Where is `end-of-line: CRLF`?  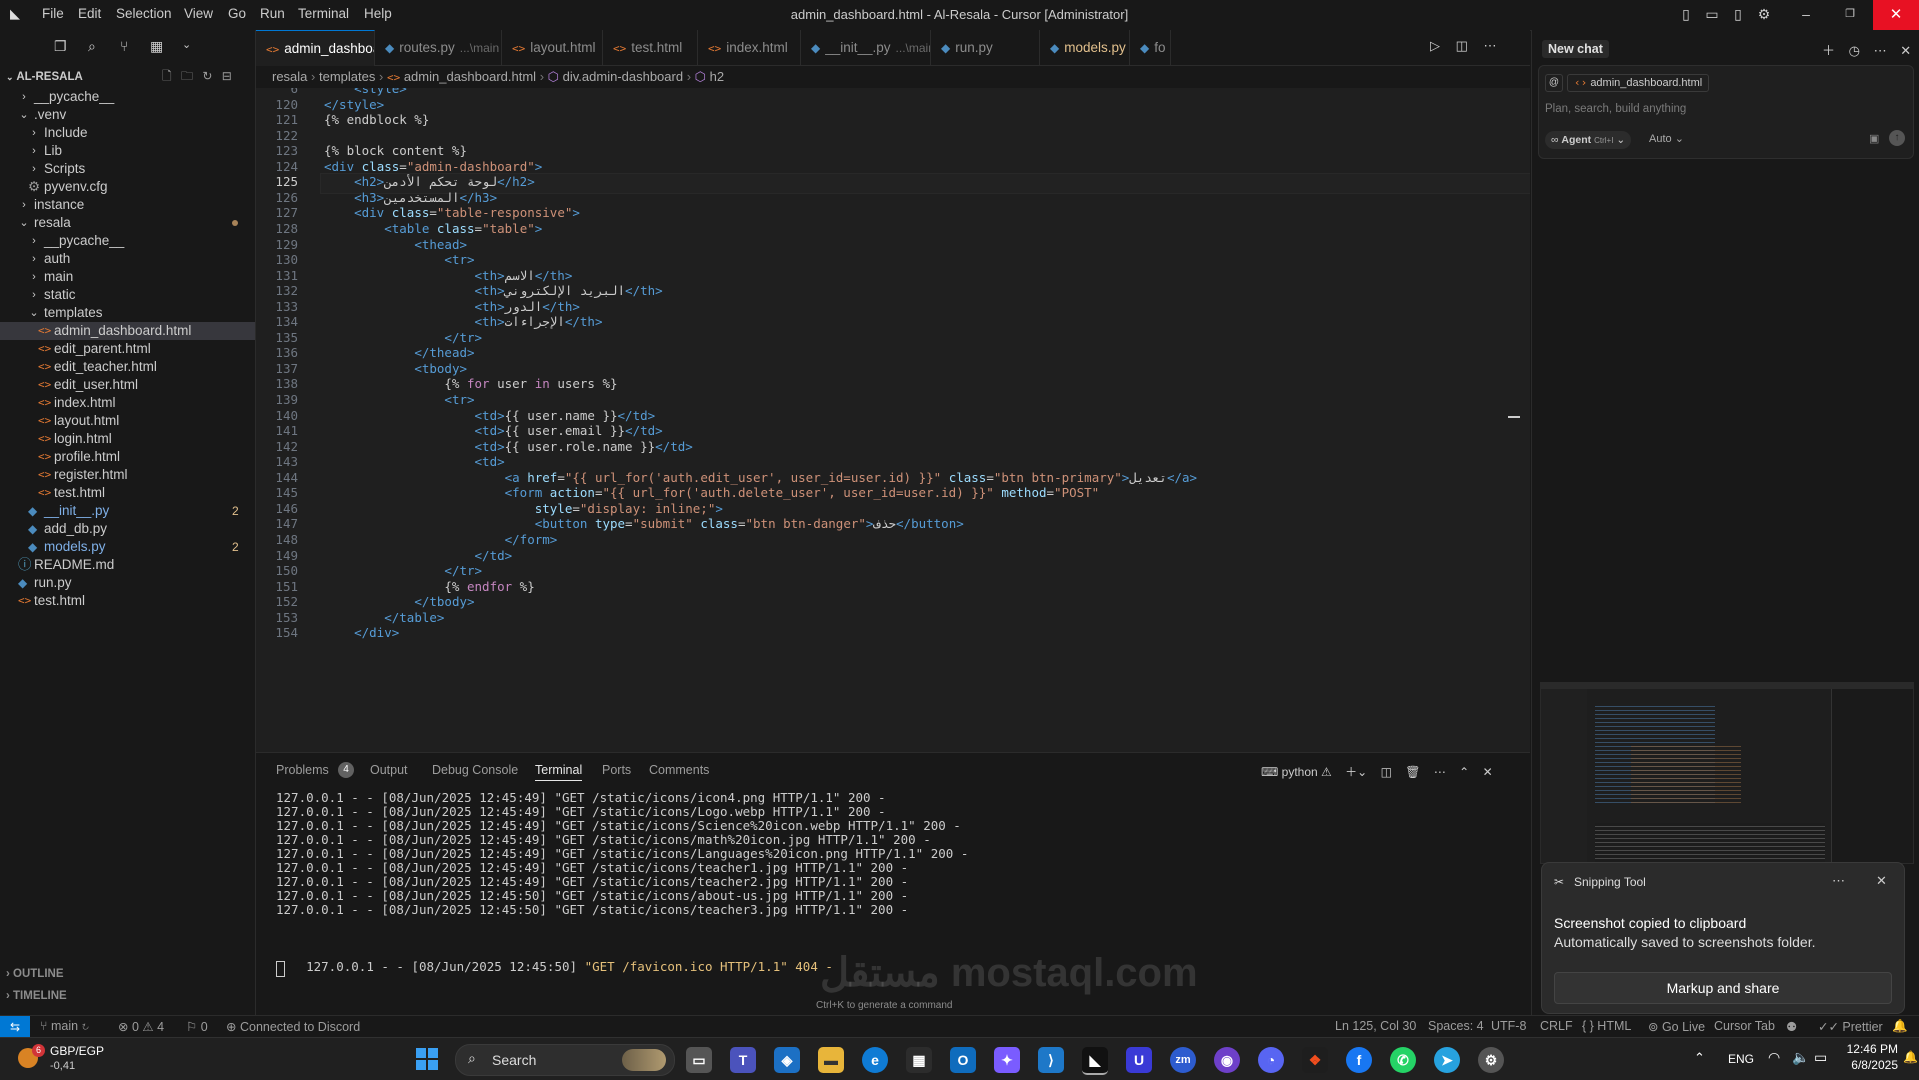
end-of-line: CRLF is located at coordinates (1556, 1026).